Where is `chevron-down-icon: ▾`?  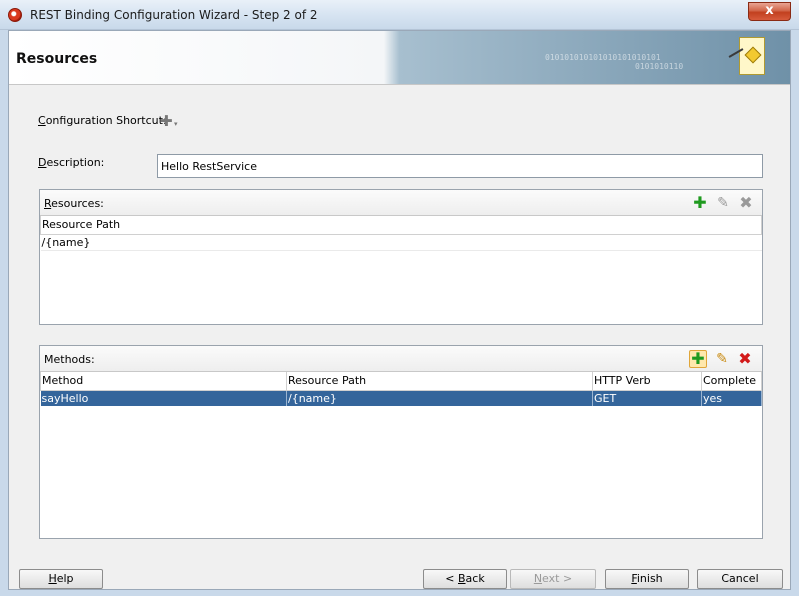 chevron-down-icon: ▾ is located at coordinates (176, 124).